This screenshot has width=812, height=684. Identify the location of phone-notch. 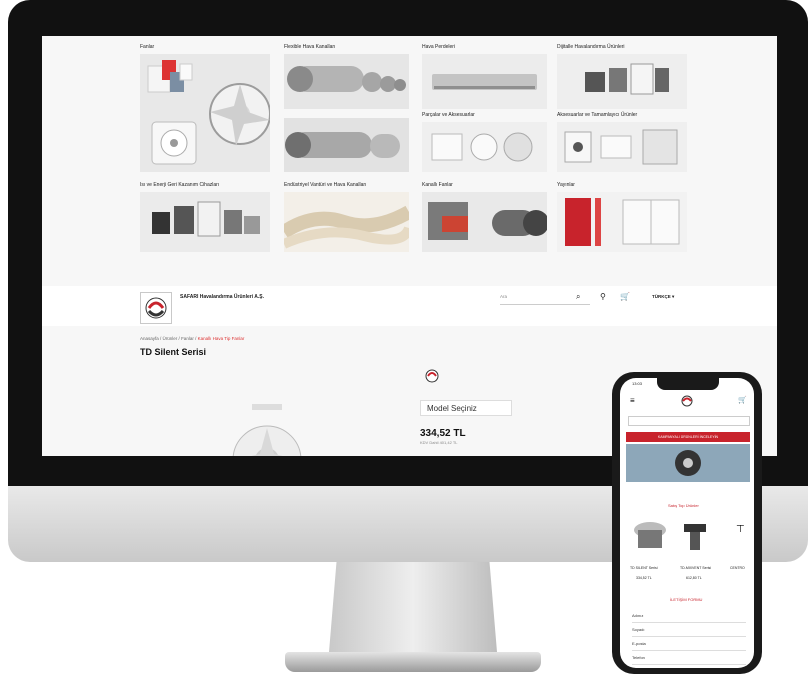
(688, 384).